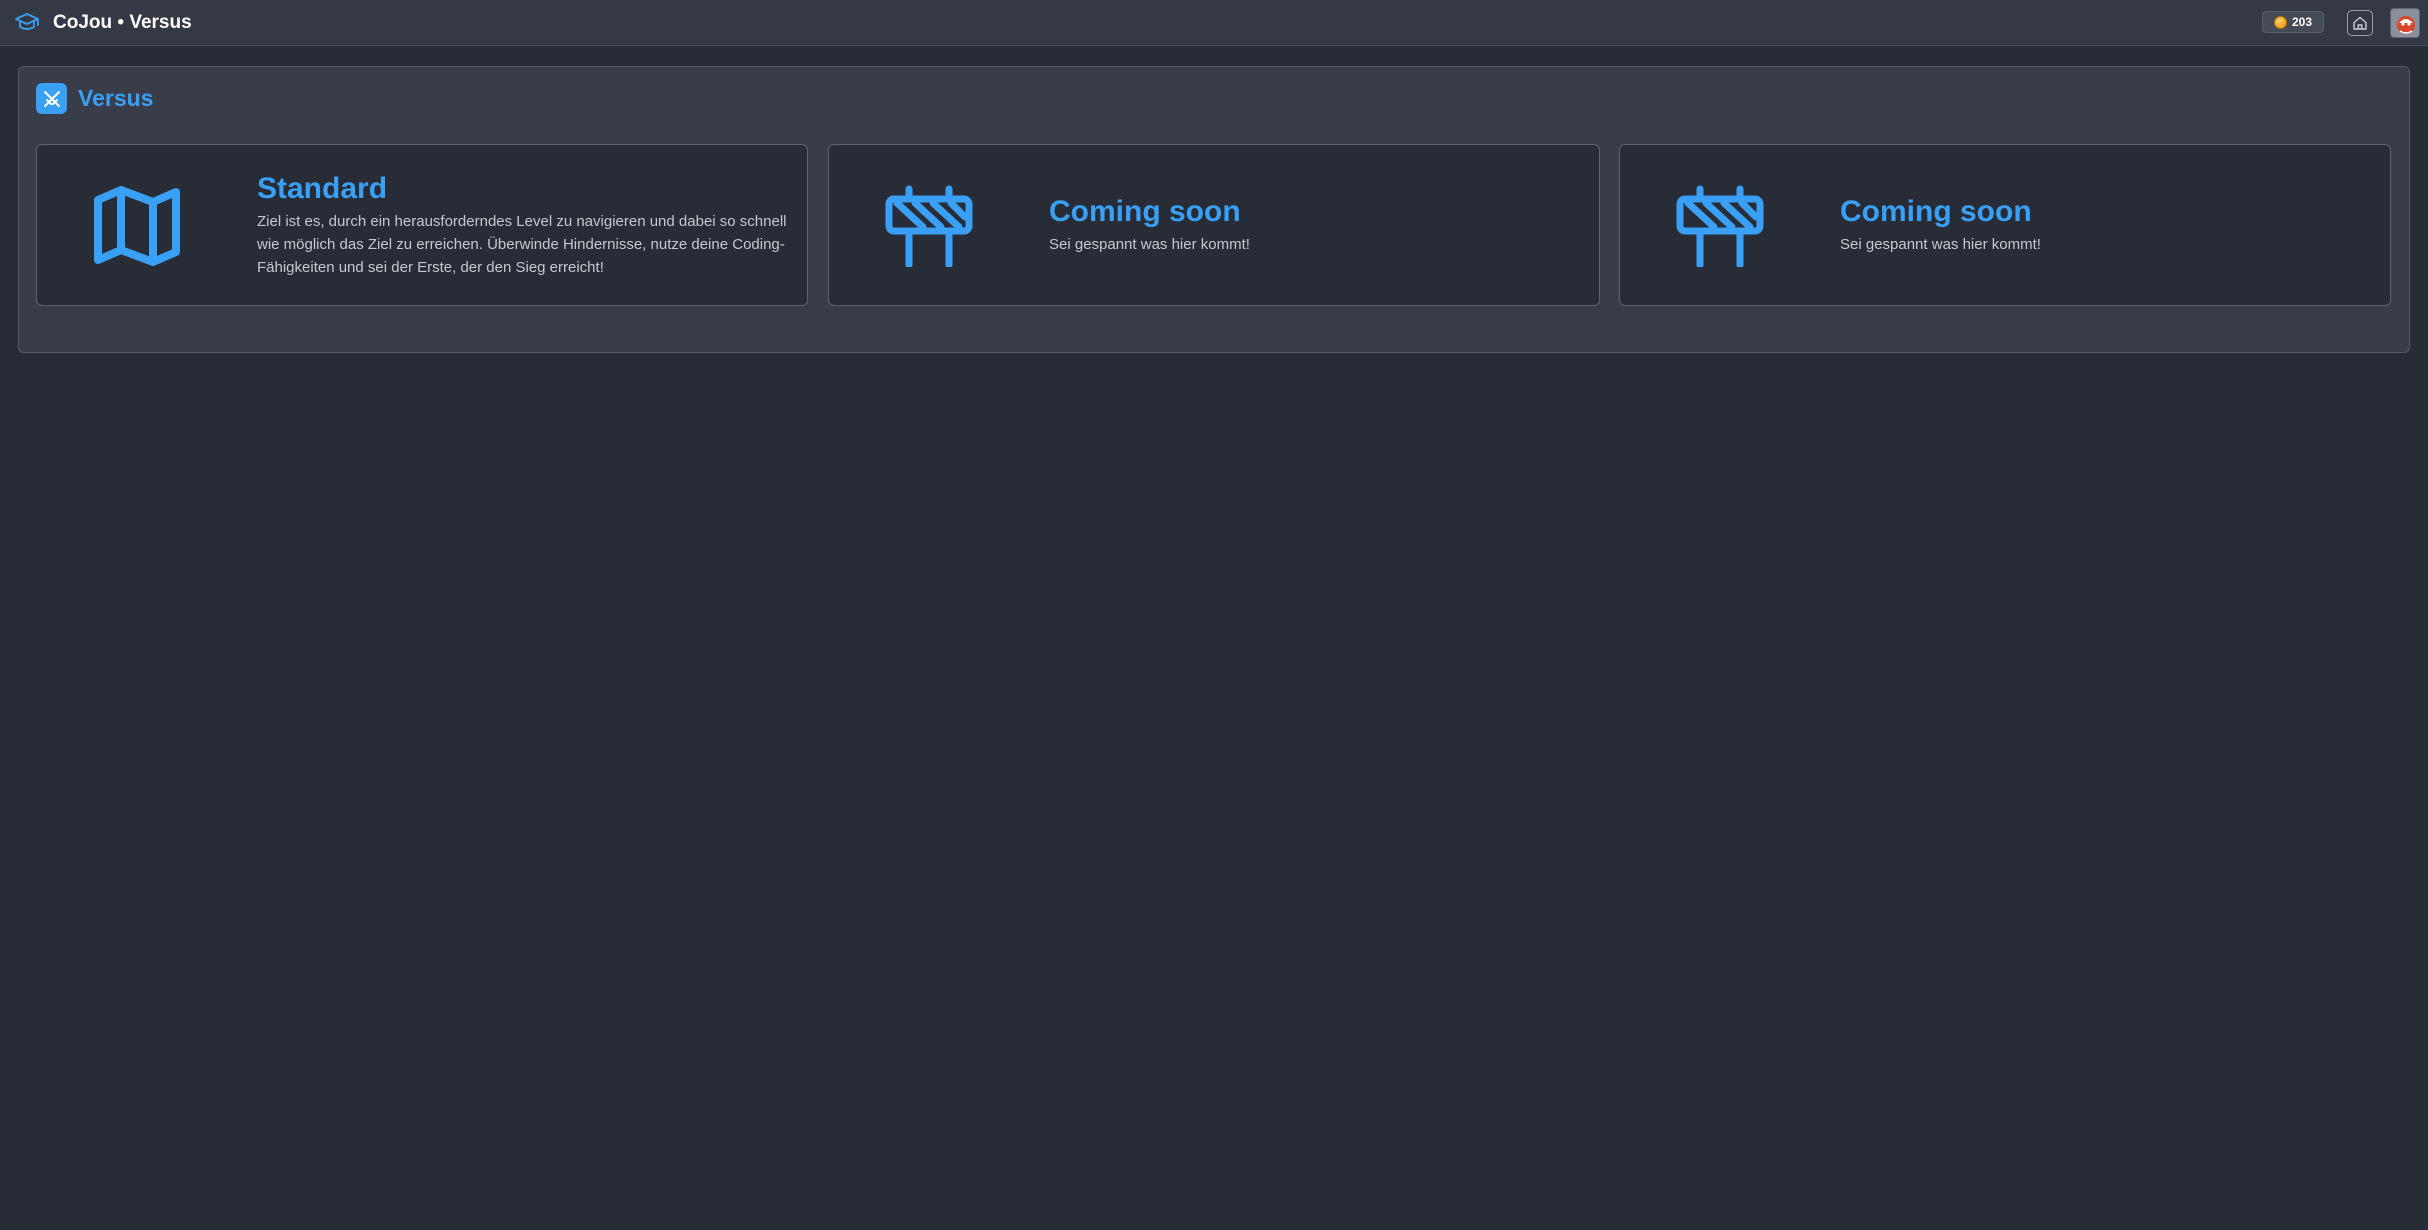 This screenshot has height=1230, width=2428. What do you see at coordinates (2302, 22) in the screenshot?
I see `coin-count: 203` at bounding box center [2302, 22].